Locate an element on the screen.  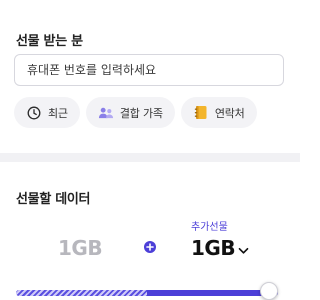
contacts-chip: 연락처 is located at coordinates (218, 112).